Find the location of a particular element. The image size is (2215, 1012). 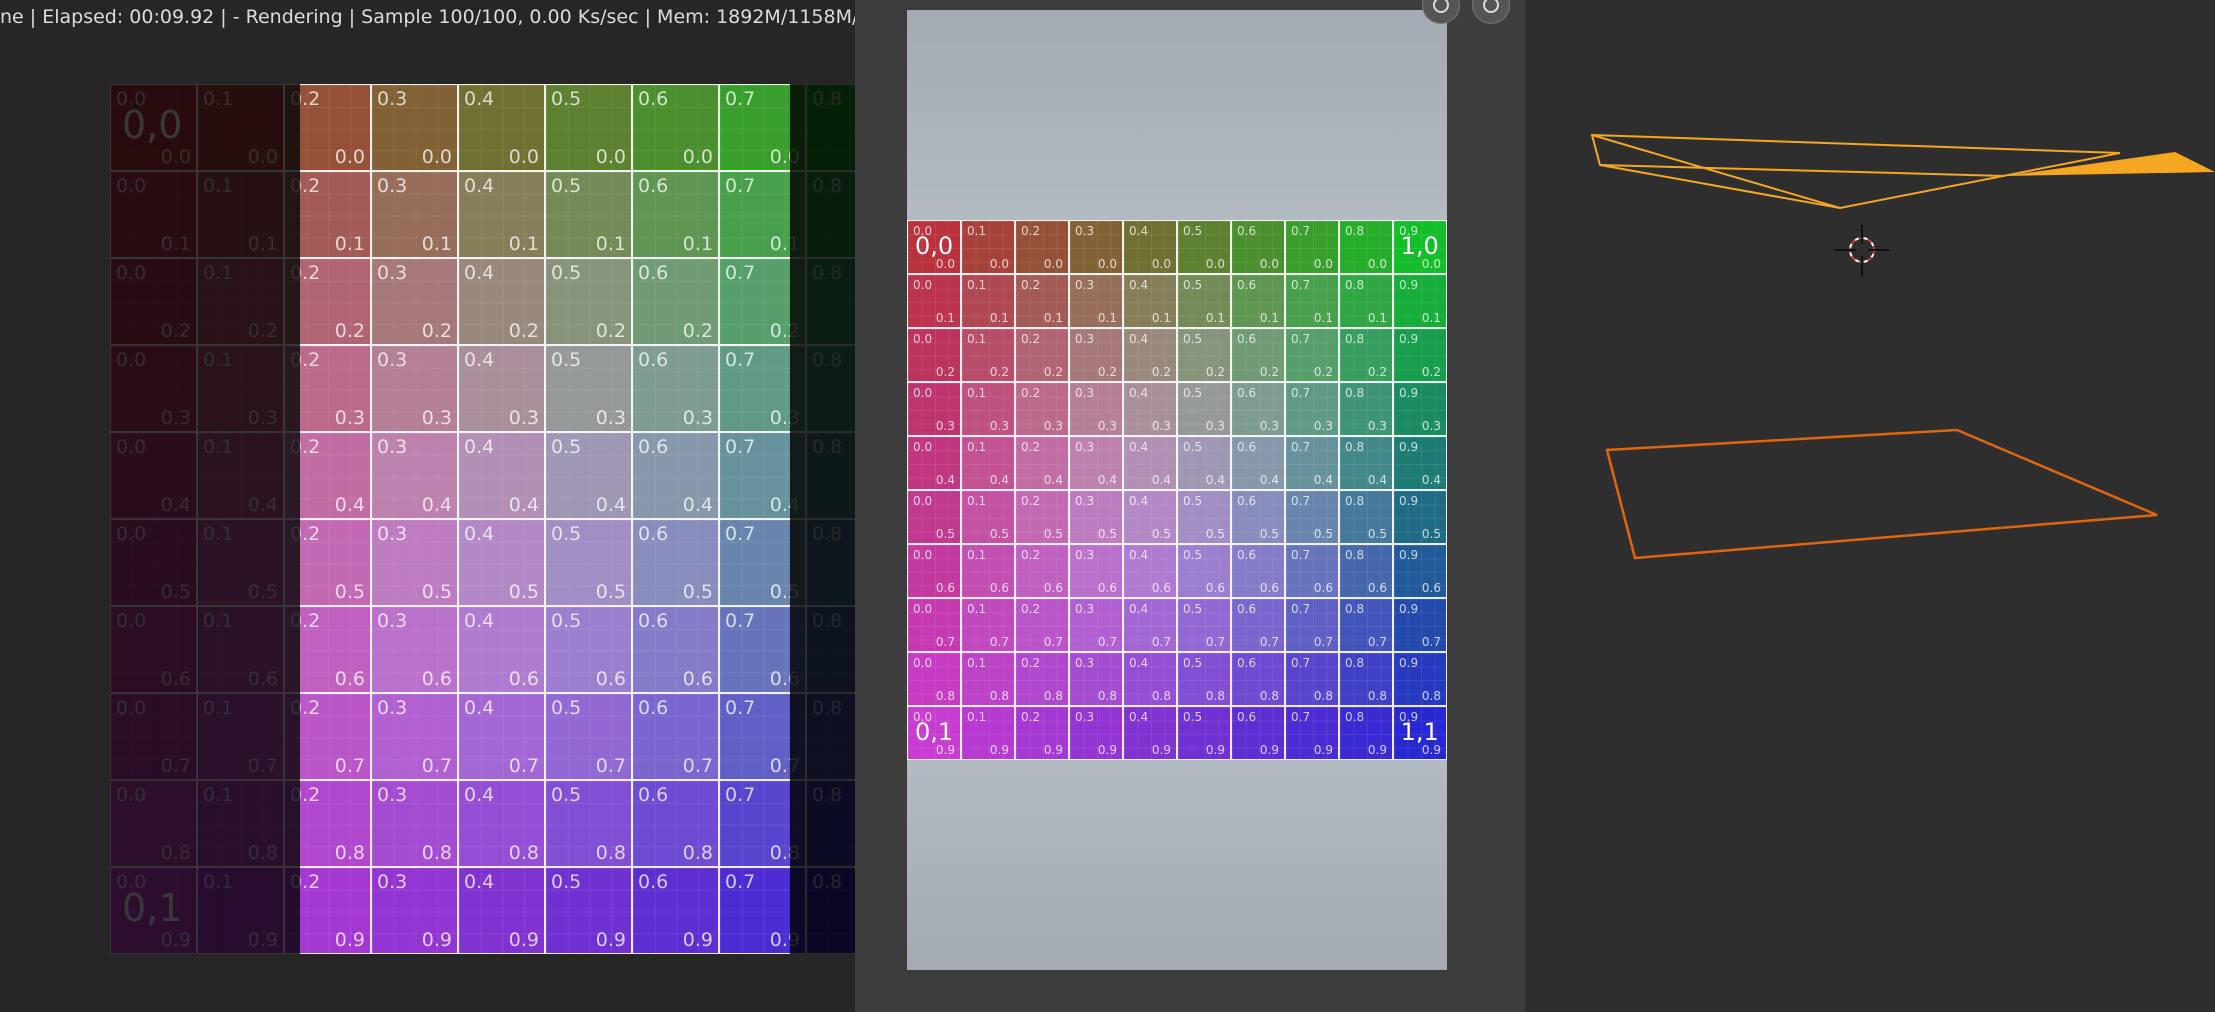

uv-grid-cell: 0.3 0.6 is located at coordinates (414, 649).